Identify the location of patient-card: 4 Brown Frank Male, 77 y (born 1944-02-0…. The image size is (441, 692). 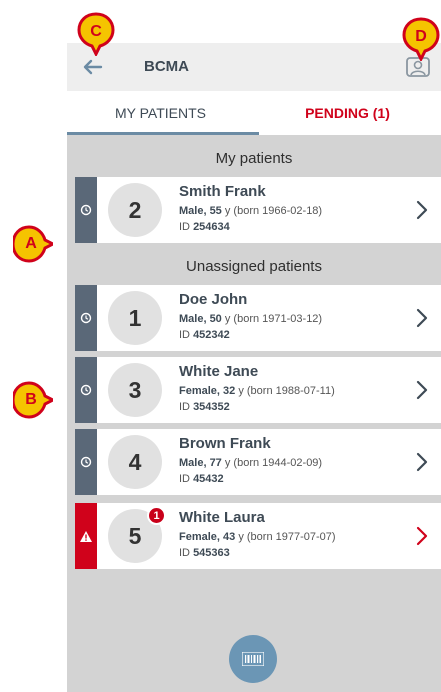
(258, 462).